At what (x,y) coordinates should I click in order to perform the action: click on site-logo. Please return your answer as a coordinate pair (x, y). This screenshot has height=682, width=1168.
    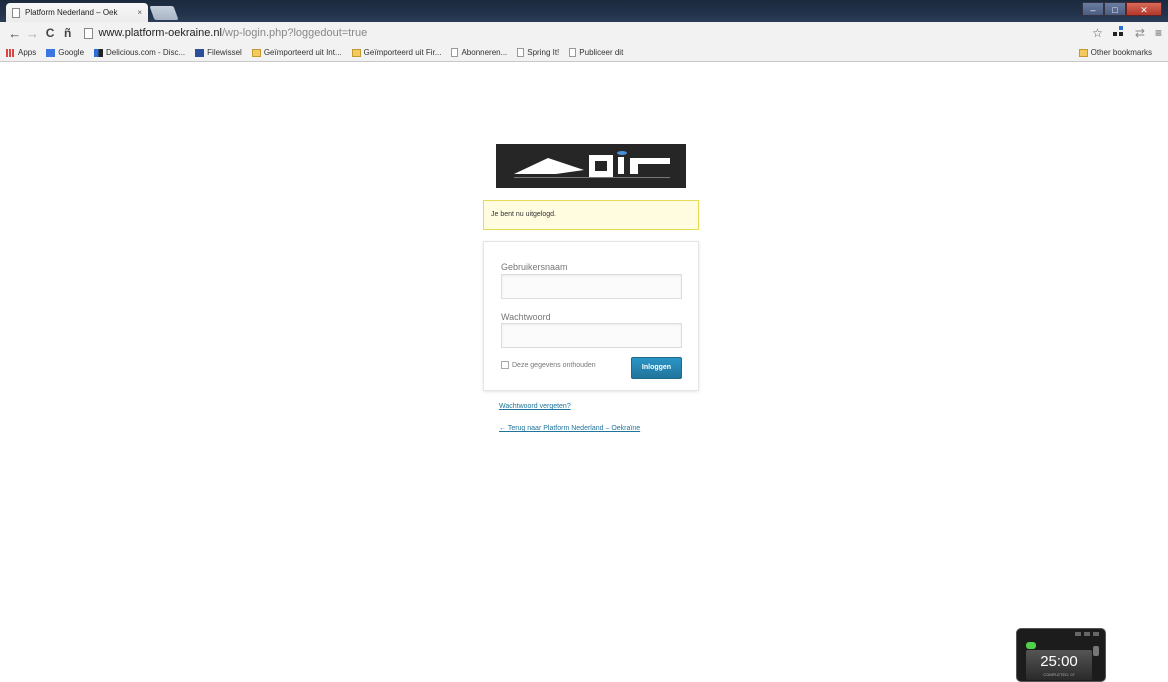
    Looking at the image, I should click on (591, 166).